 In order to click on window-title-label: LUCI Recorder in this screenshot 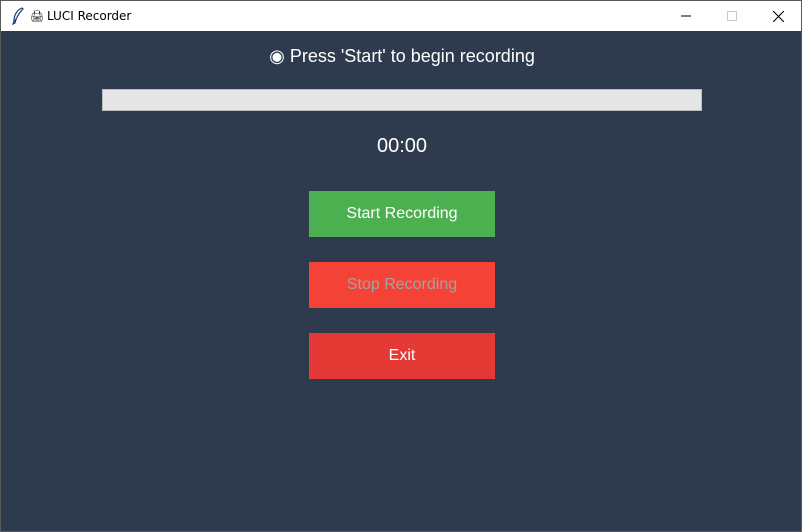, I will do `click(89, 16)`.